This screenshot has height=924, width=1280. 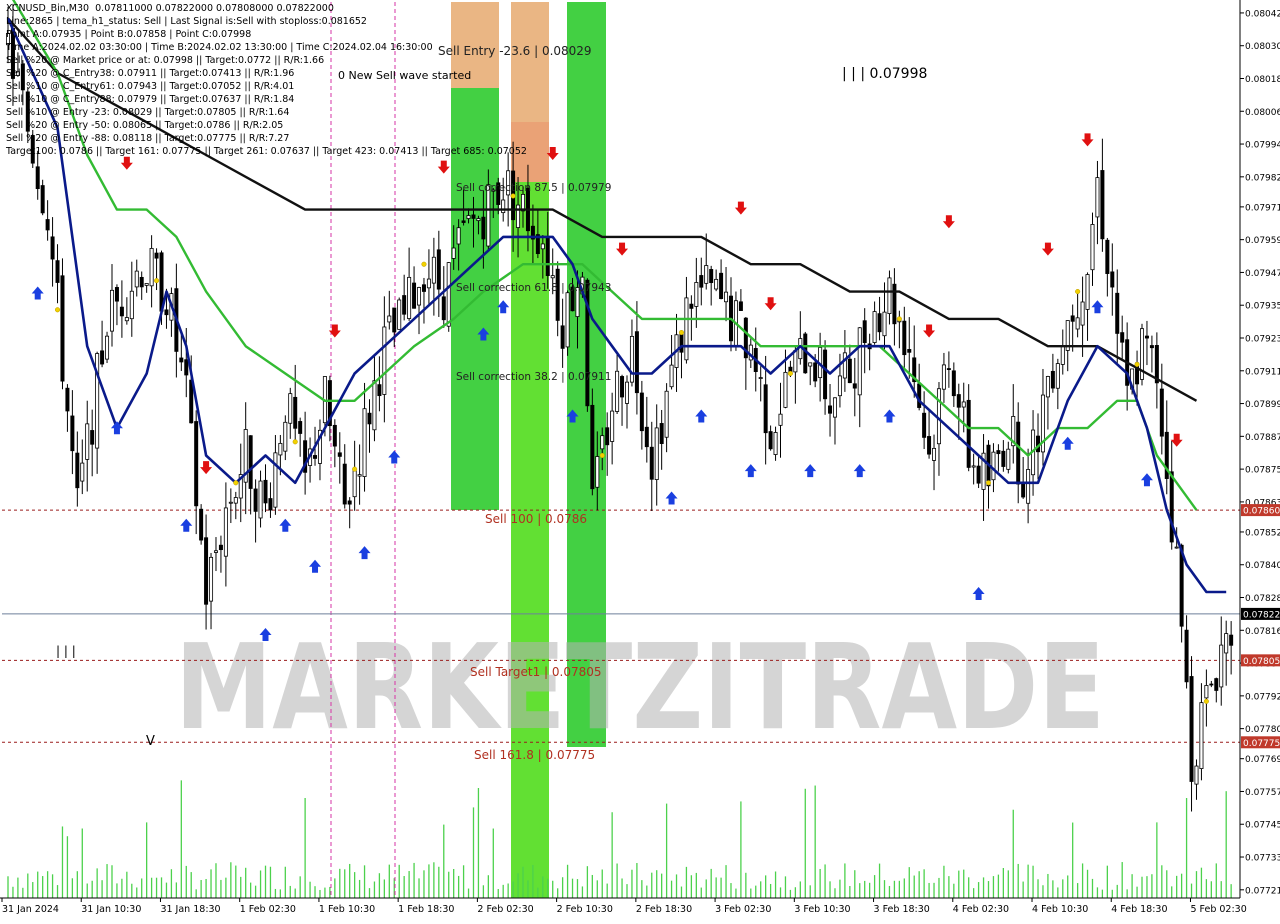 I want to click on price-tick-label: 0.07828, so click(x=1262, y=599).